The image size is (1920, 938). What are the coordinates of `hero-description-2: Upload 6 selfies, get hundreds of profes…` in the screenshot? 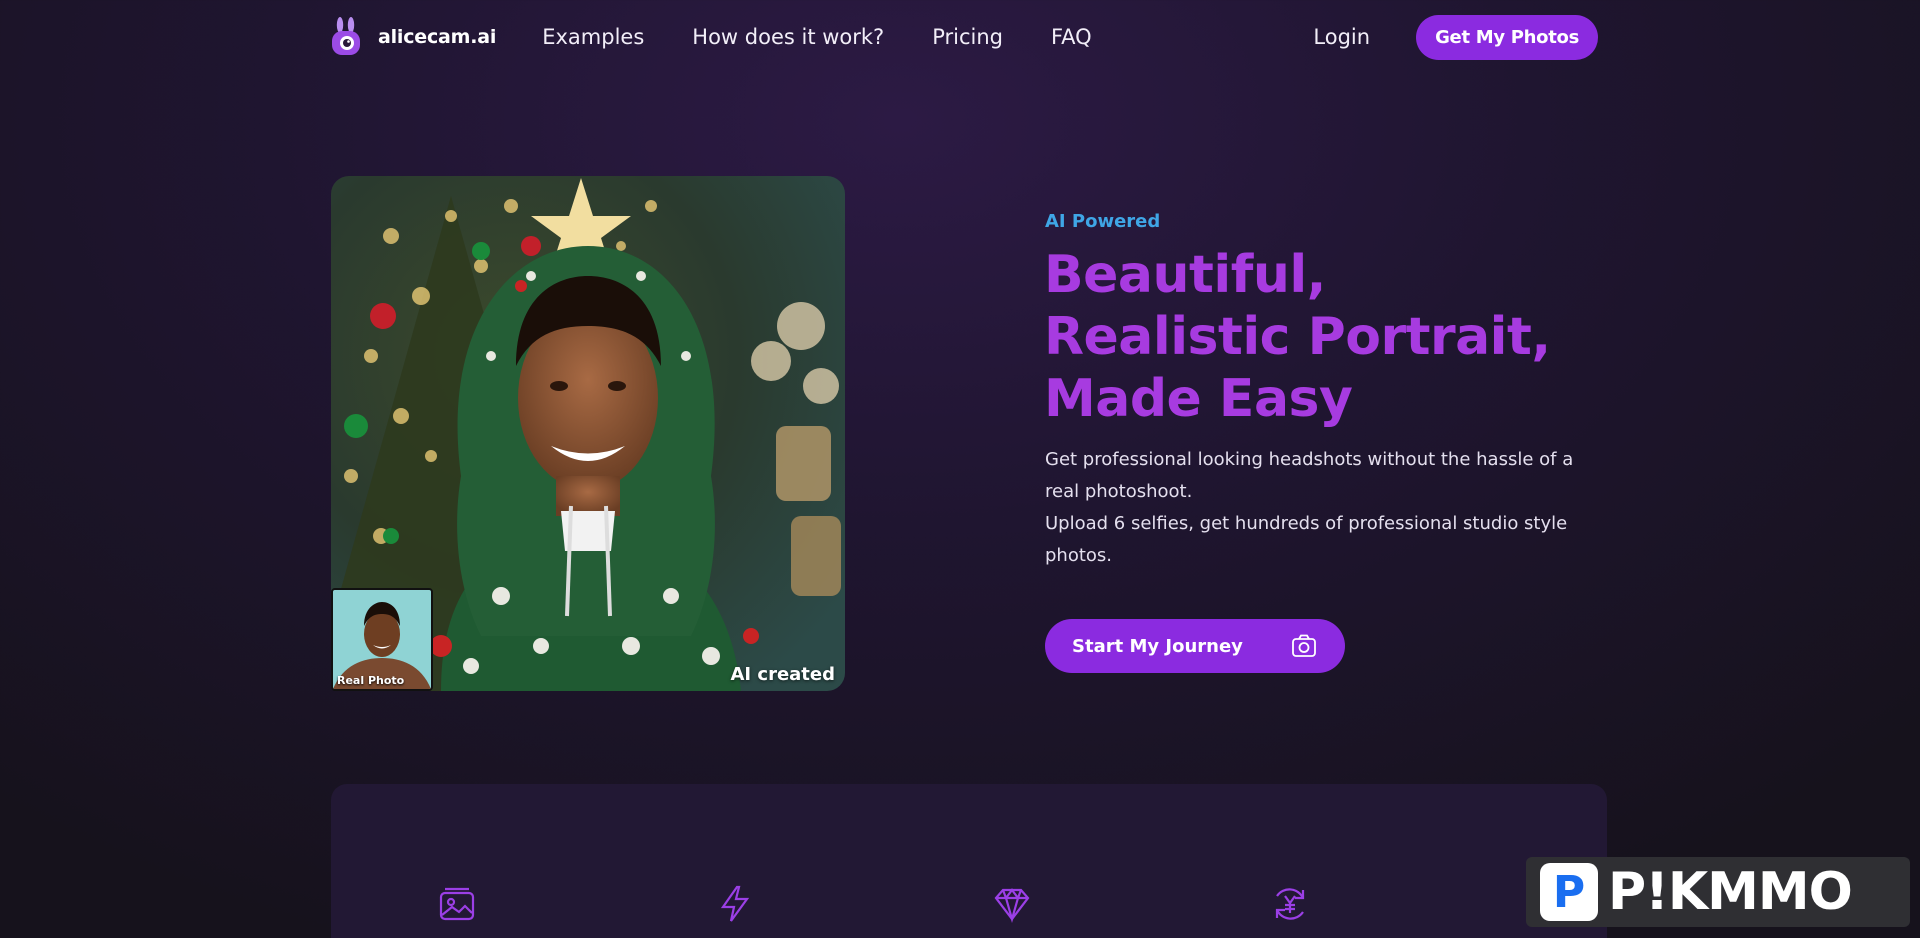 It's located at (1306, 539).